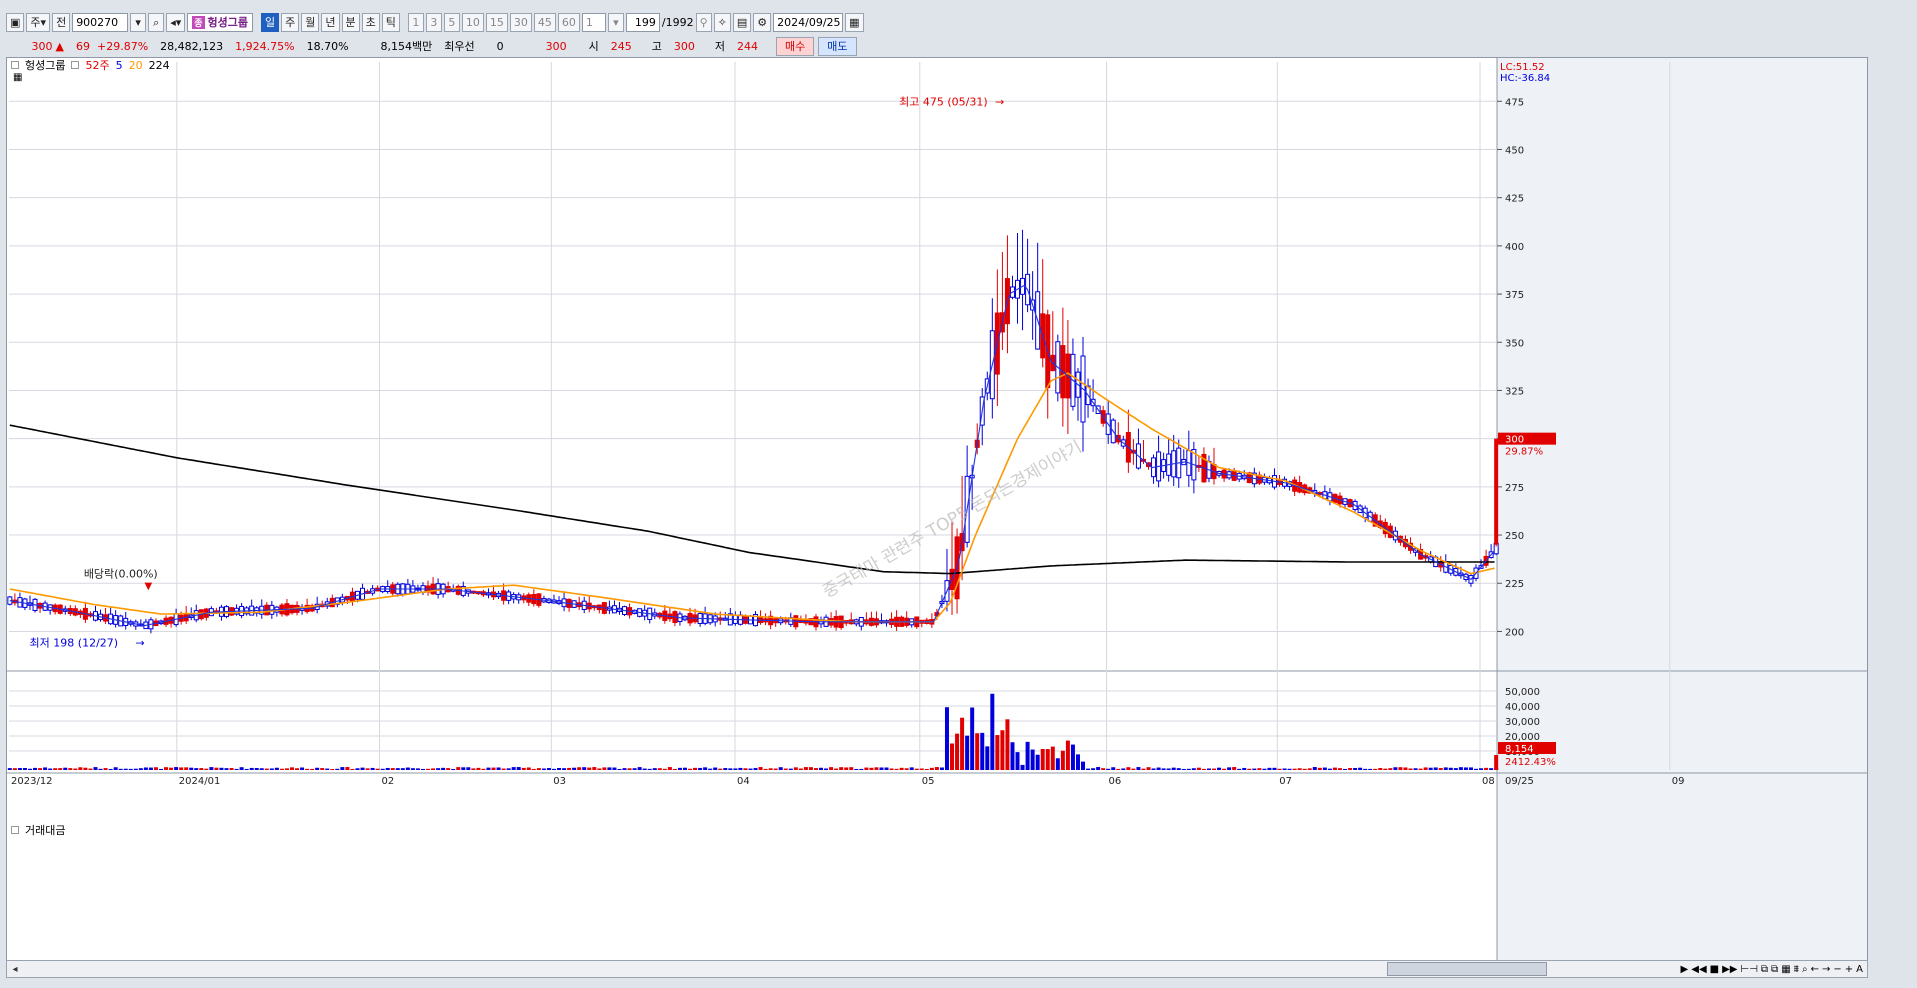 This screenshot has width=1917, height=988. What do you see at coordinates (176, 22) in the screenshot?
I see `speaker-icon: ◂▾` at bounding box center [176, 22].